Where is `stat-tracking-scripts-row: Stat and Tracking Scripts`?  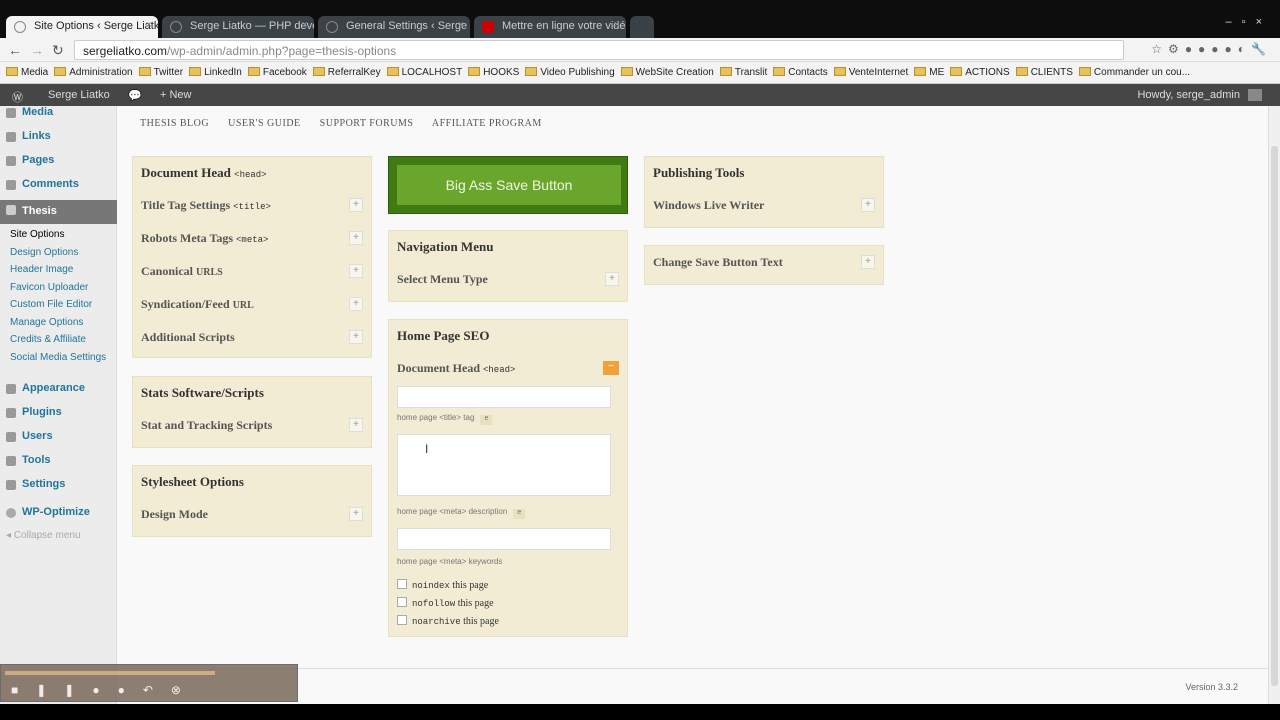
stat-tracking-scripts-row: Stat and Tracking Scripts is located at coordinates (206, 425).